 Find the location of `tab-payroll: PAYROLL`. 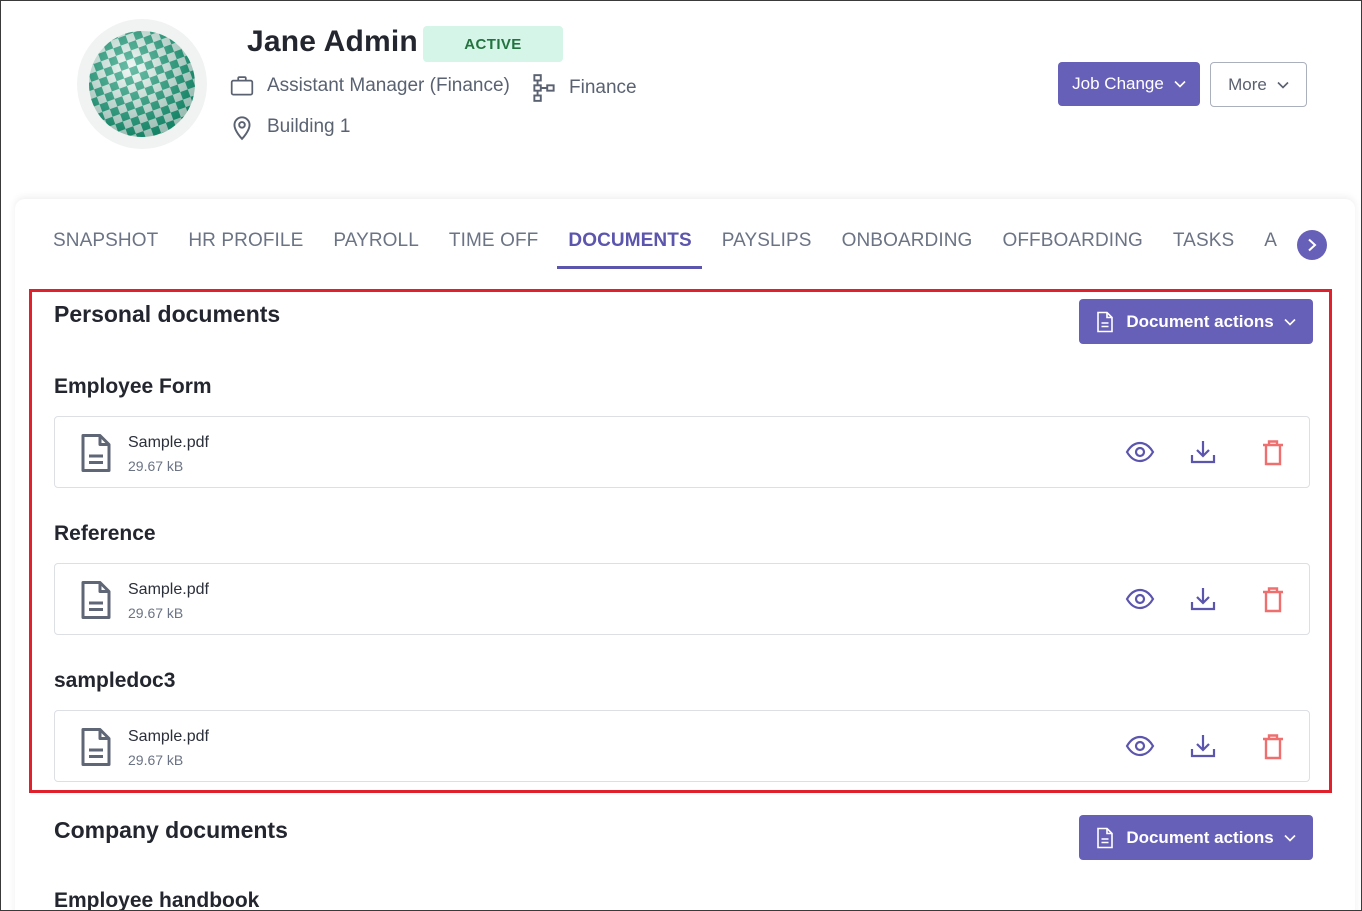

tab-payroll: PAYROLL is located at coordinates (376, 242).